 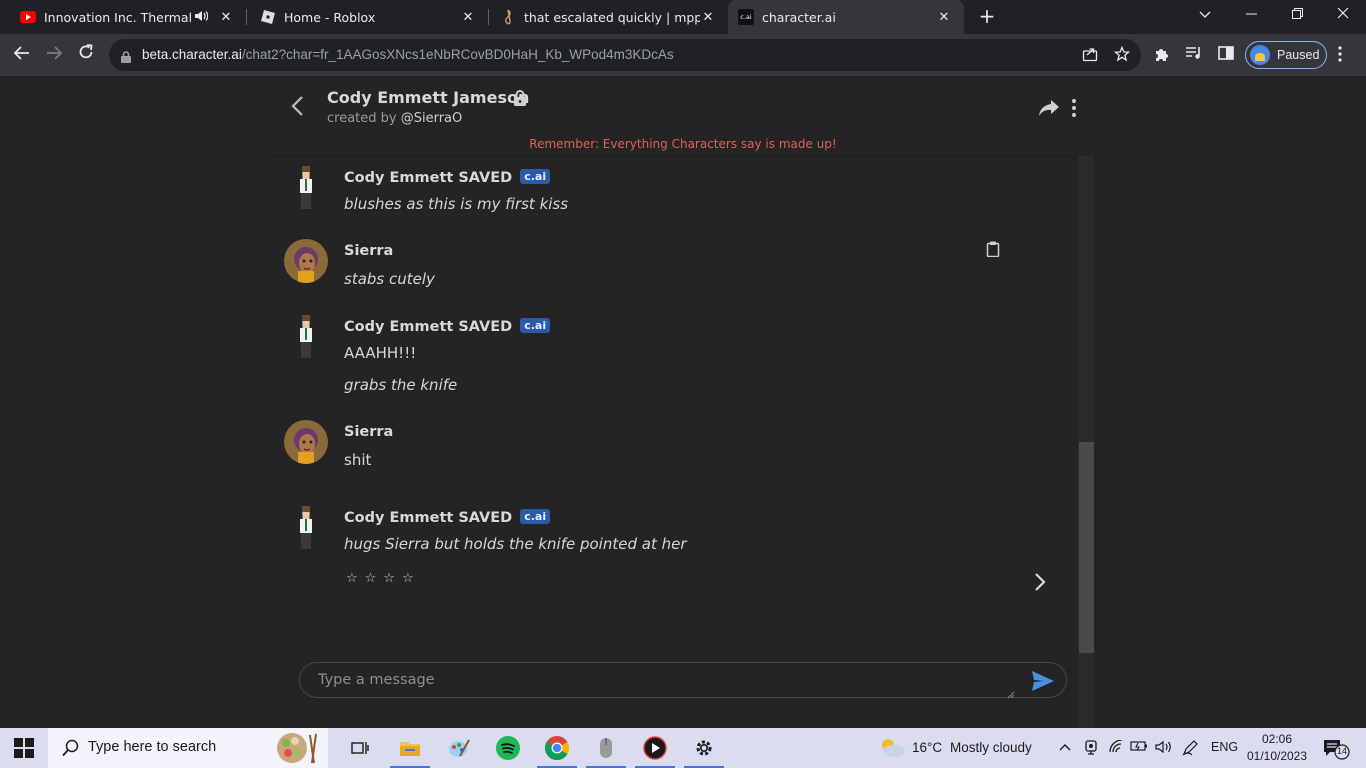 I want to click on clipboard-icon, so click(x=993, y=249).